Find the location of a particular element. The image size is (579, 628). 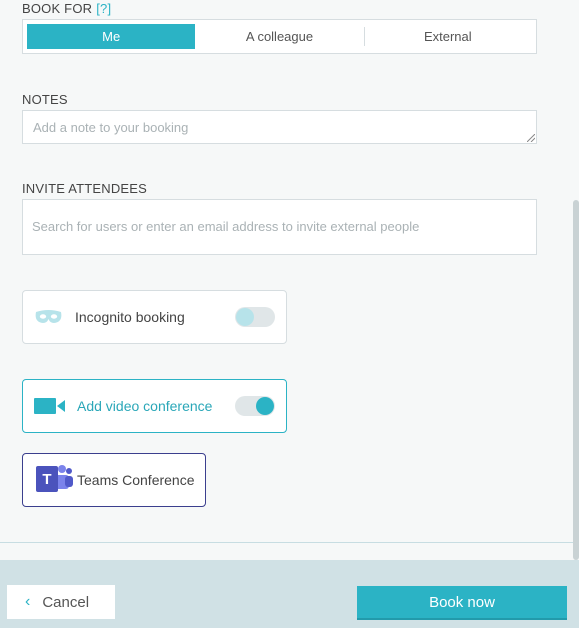

book-for-selector: Me A colleague External is located at coordinates (279, 36).